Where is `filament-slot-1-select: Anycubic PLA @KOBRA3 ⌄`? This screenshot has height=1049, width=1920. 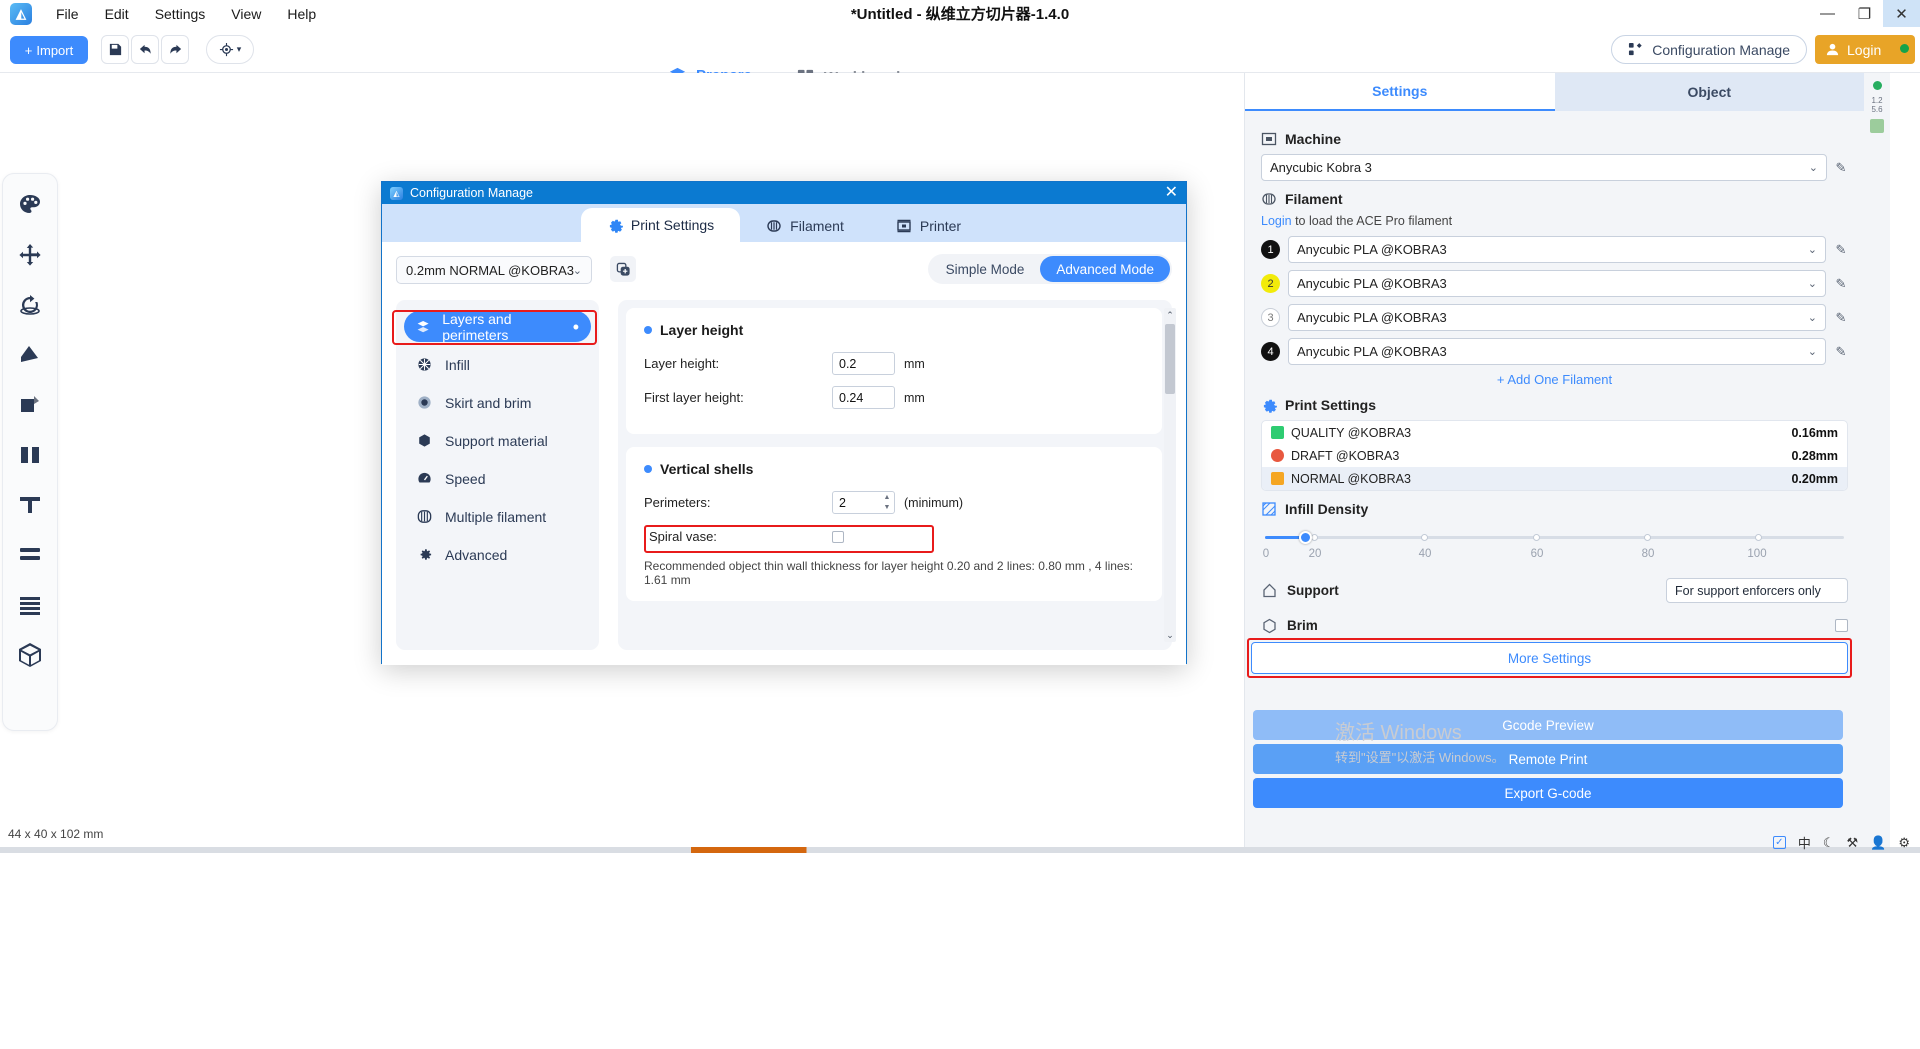
filament-slot-1-select: Anycubic PLA @KOBRA3 ⌄ is located at coordinates (1557, 249).